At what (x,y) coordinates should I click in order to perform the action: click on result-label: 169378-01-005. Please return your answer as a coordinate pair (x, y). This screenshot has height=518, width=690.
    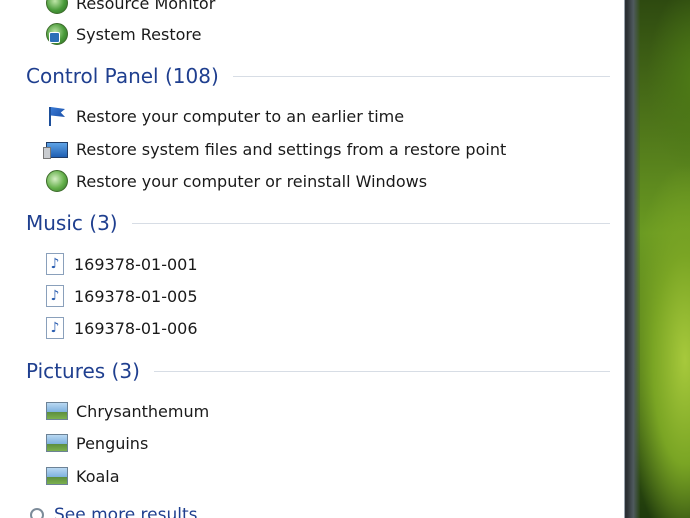
    Looking at the image, I should click on (136, 296).